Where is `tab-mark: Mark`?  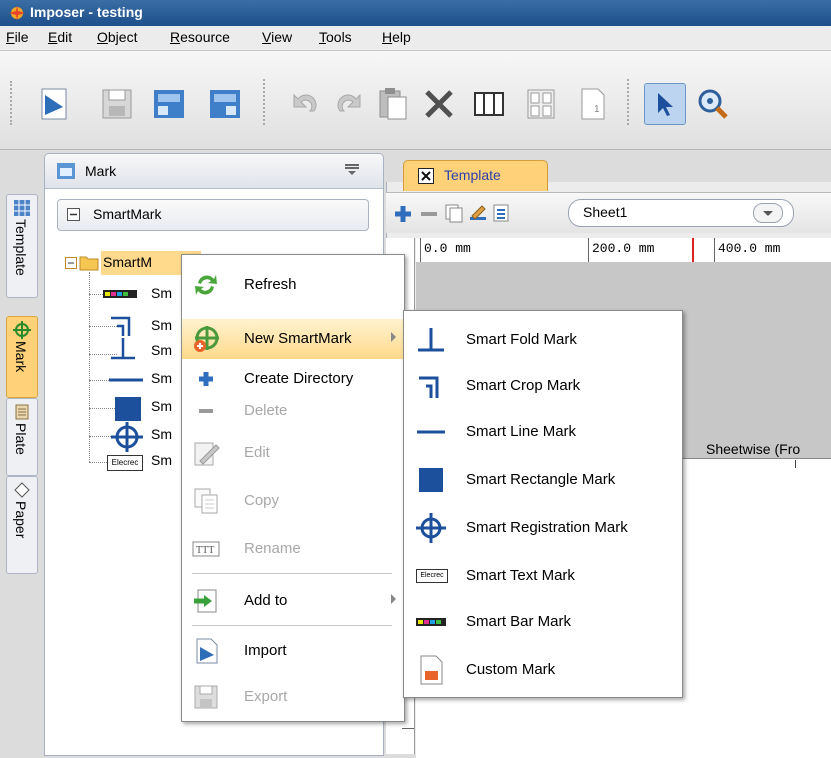 tab-mark: Mark is located at coordinates (22, 357).